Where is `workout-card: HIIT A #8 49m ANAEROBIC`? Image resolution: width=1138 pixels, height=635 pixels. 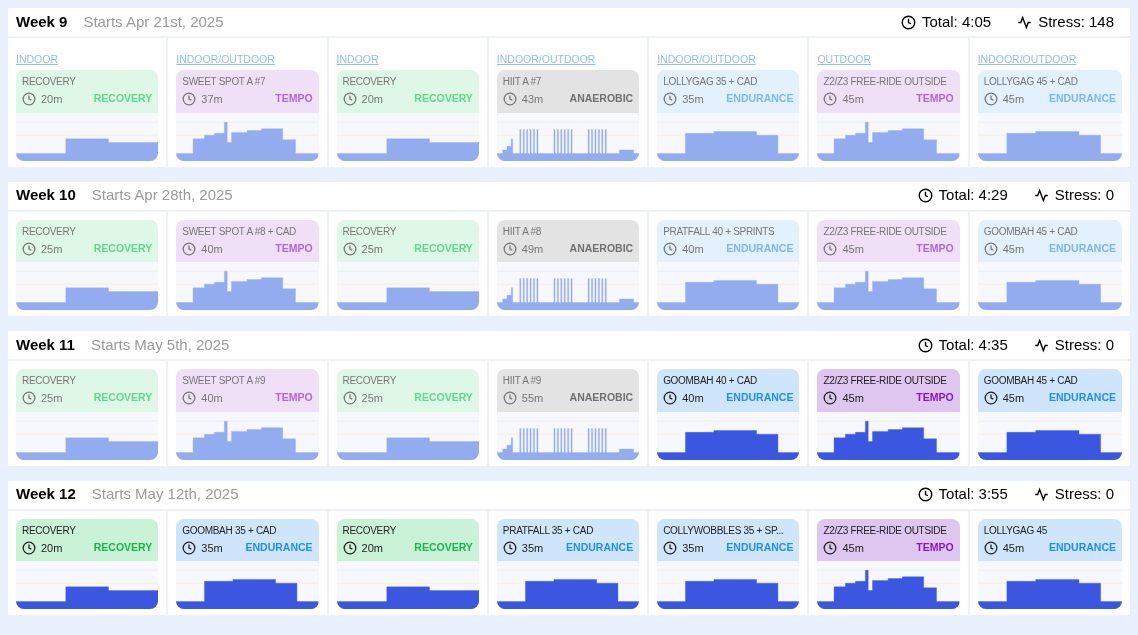 workout-card: HIIT A #8 49m ANAEROBIC is located at coordinates (568, 240).